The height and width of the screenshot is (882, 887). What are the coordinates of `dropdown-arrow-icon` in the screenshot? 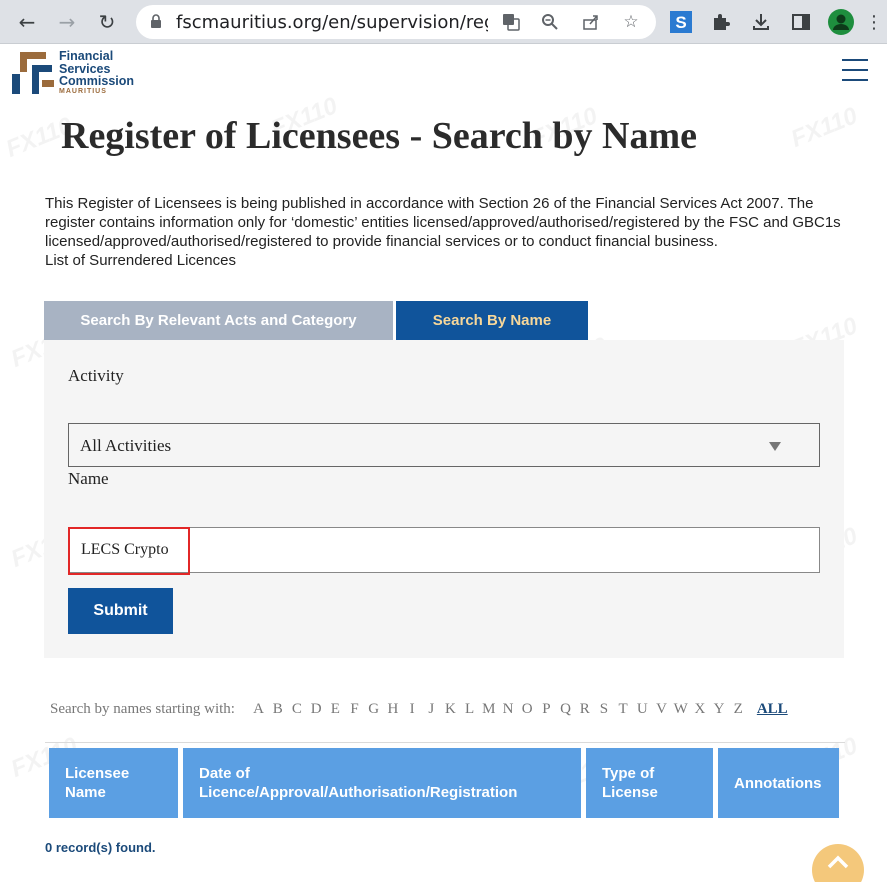 It's located at (775, 446).